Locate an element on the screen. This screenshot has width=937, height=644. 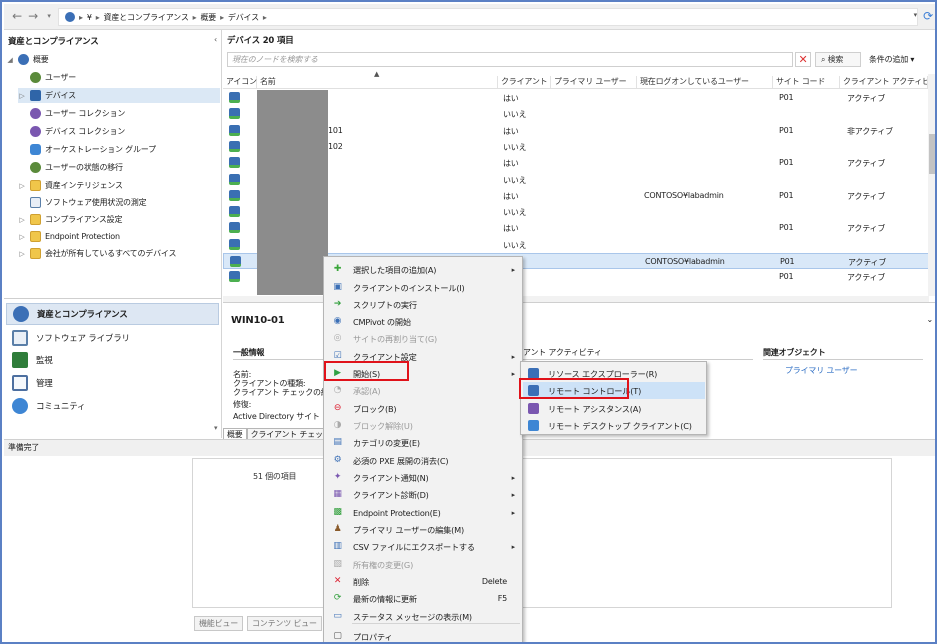
column-header-client-activity: クライアント アクティビティ is located at coordinates (884, 82).